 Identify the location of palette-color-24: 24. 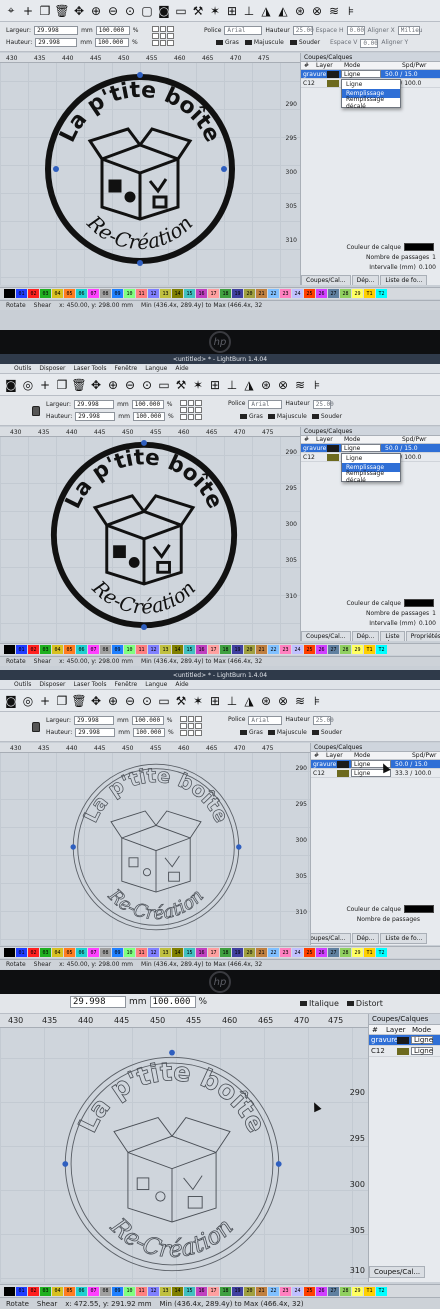
(297, 952).